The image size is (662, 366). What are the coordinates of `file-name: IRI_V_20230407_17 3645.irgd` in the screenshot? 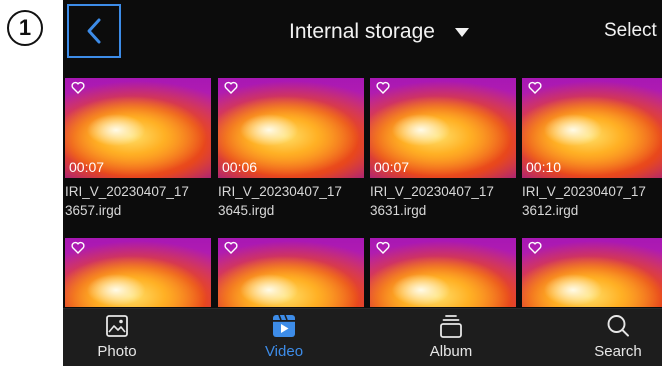 It's located at (293, 201).